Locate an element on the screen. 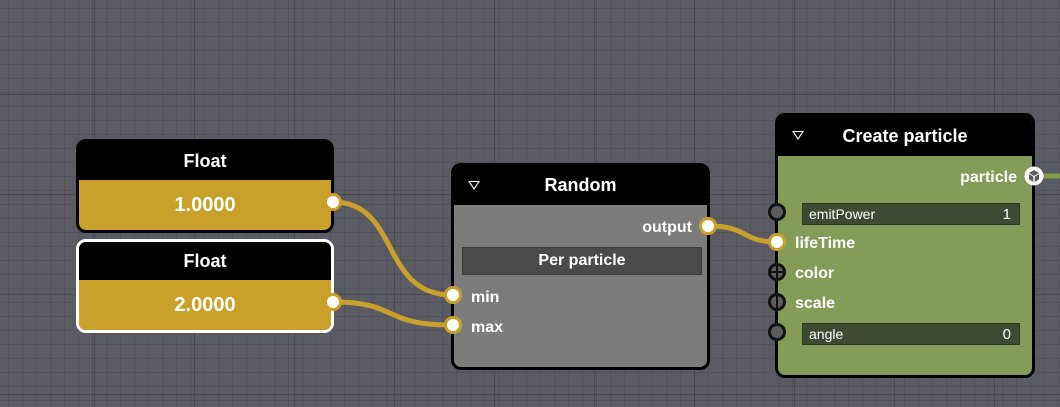 The image size is (1060, 407). scale-label: scale is located at coordinates (815, 303).